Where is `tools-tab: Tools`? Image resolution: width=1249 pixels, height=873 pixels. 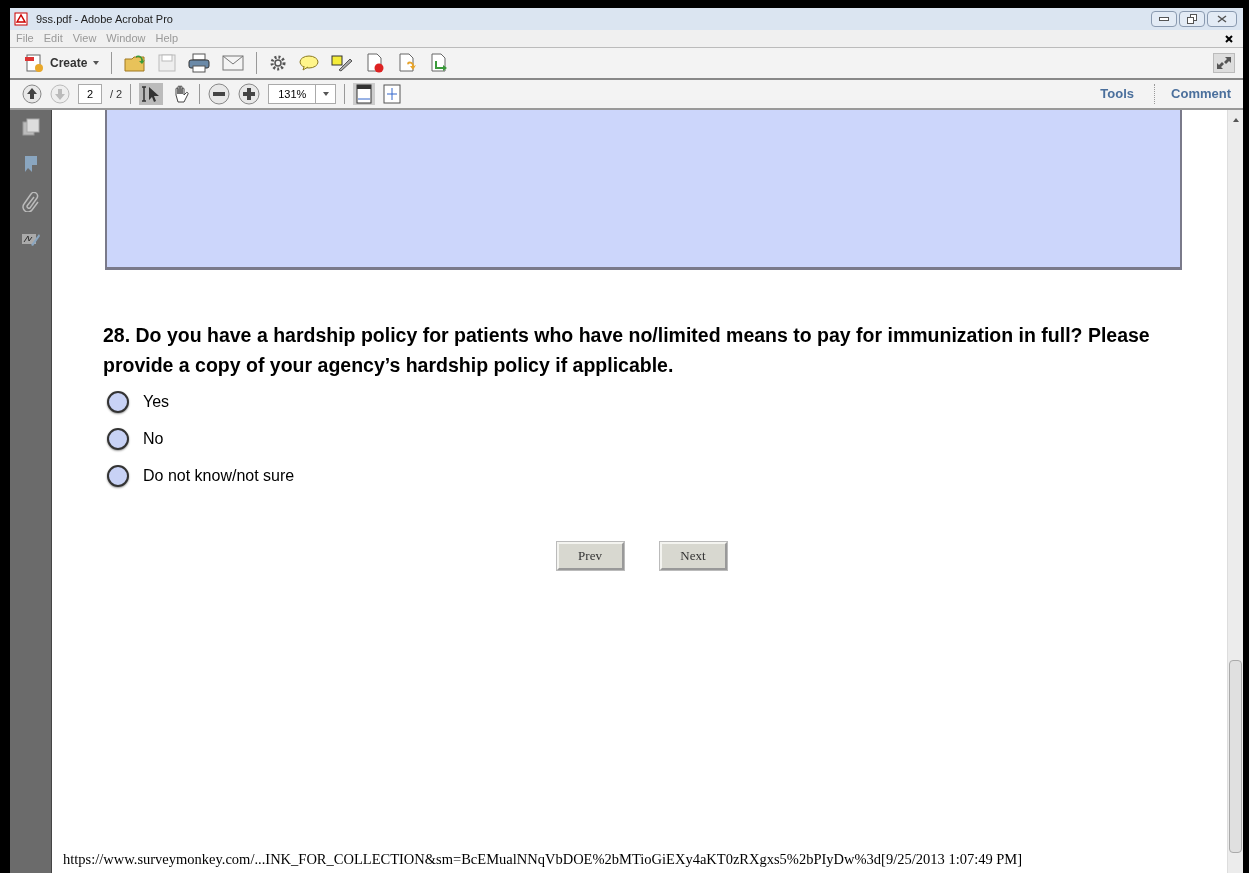
tools-tab: Tools is located at coordinates (1117, 94).